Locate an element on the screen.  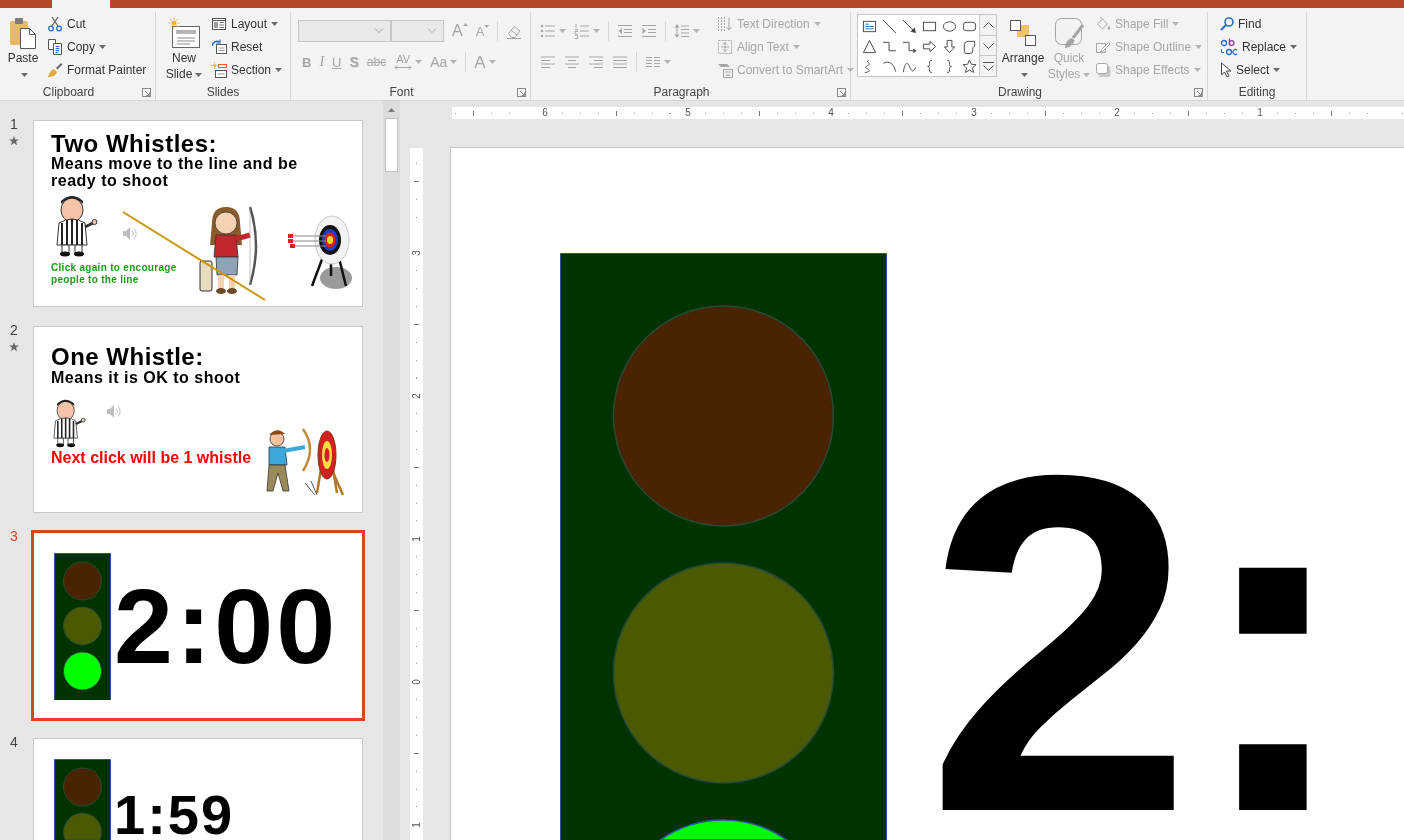
slide-number: 3 is located at coordinates (14, 536).